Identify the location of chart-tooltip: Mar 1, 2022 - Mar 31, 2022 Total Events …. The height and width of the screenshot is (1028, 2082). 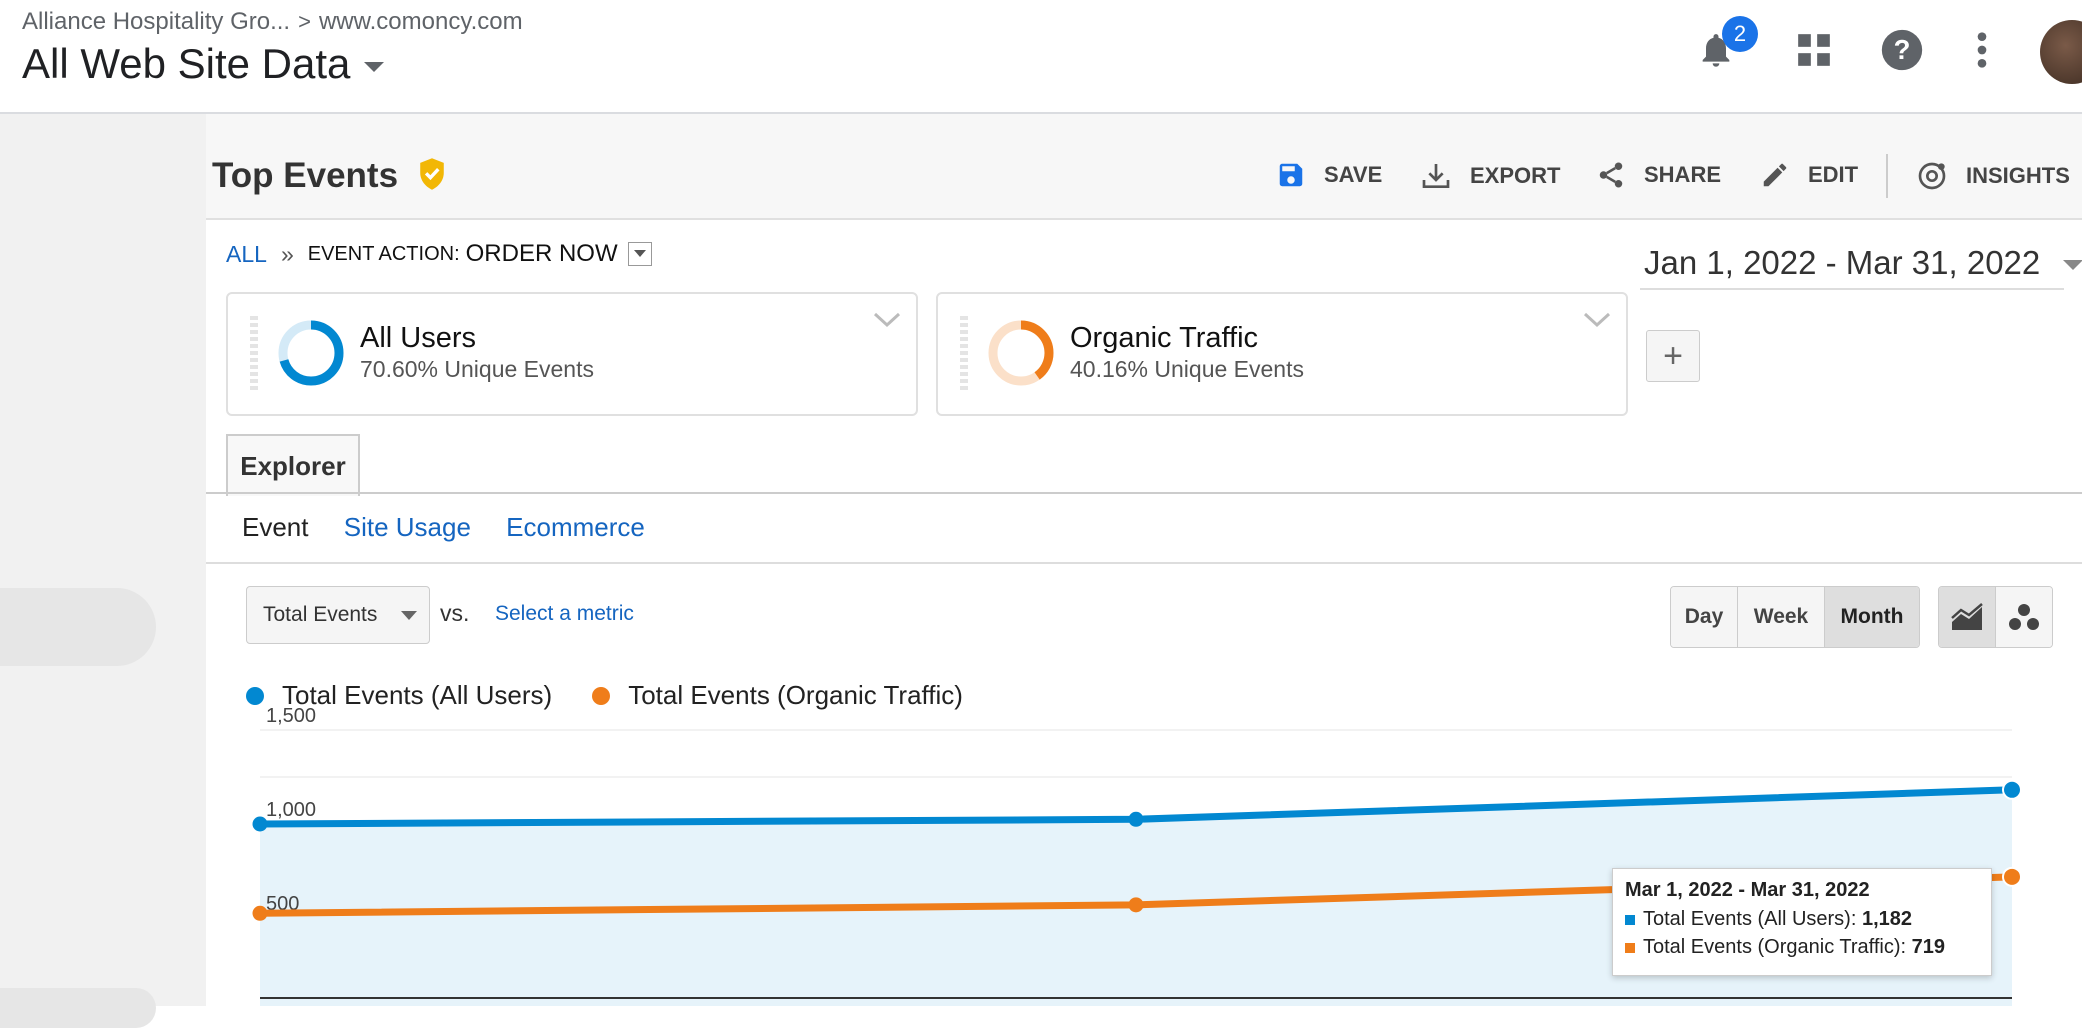
(1802, 922).